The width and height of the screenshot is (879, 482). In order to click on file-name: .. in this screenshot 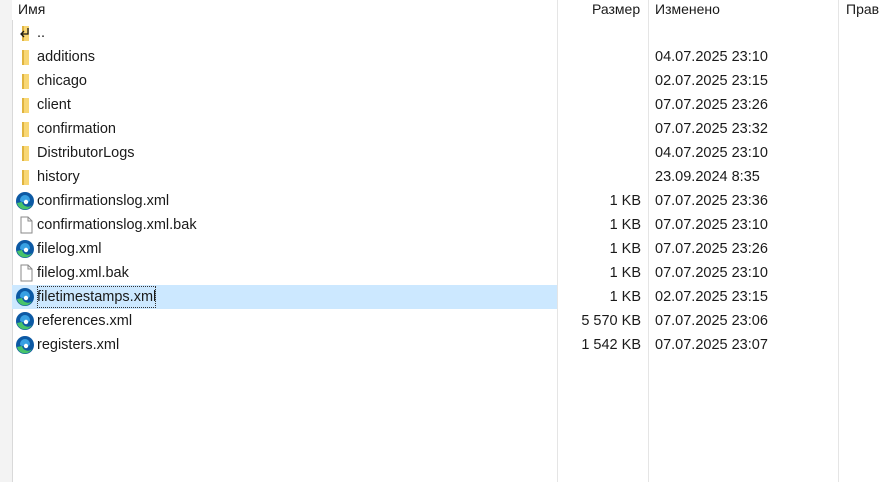, I will do `click(41, 33)`.